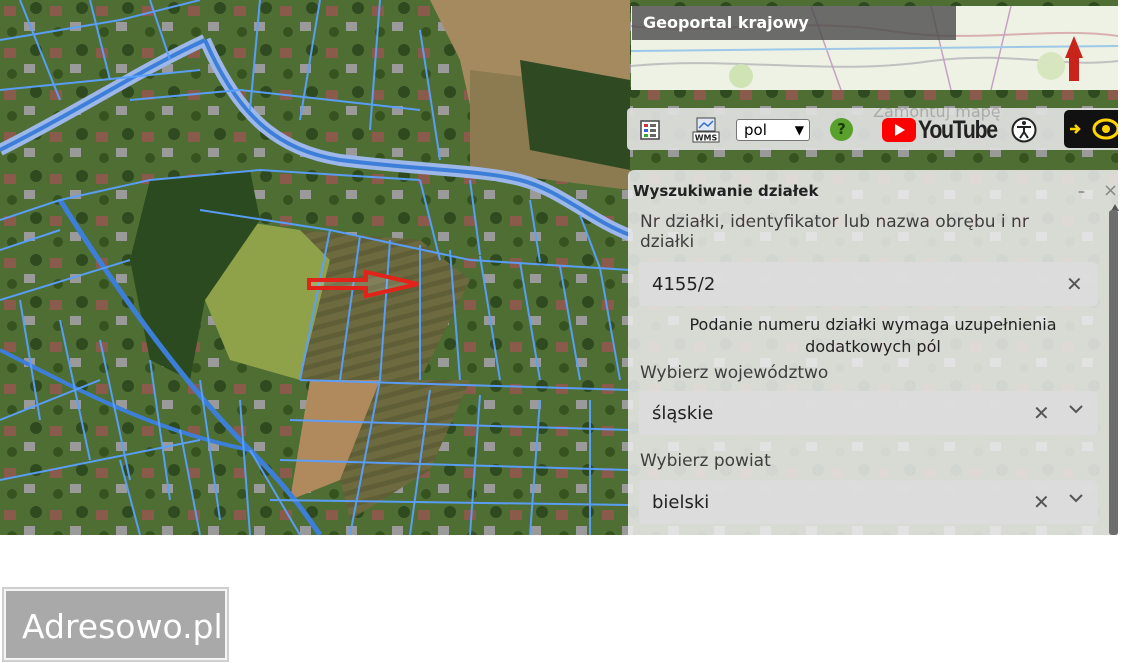 The height and width of the screenshot is (663, 1131). What do you see at coordinates (115, 624) in the screenshot?
I see `adresowo-watermark: Adresowo.pl` at bounding box center [115, 624].